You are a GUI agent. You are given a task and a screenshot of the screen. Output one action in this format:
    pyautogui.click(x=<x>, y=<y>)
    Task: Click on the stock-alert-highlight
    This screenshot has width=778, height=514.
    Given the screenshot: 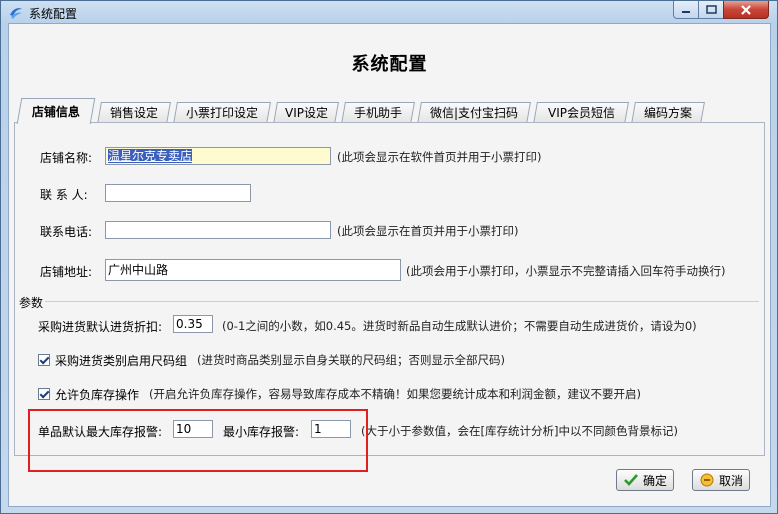 What is the action you would take?
    pyautogui.click(x=198, y=440)
    